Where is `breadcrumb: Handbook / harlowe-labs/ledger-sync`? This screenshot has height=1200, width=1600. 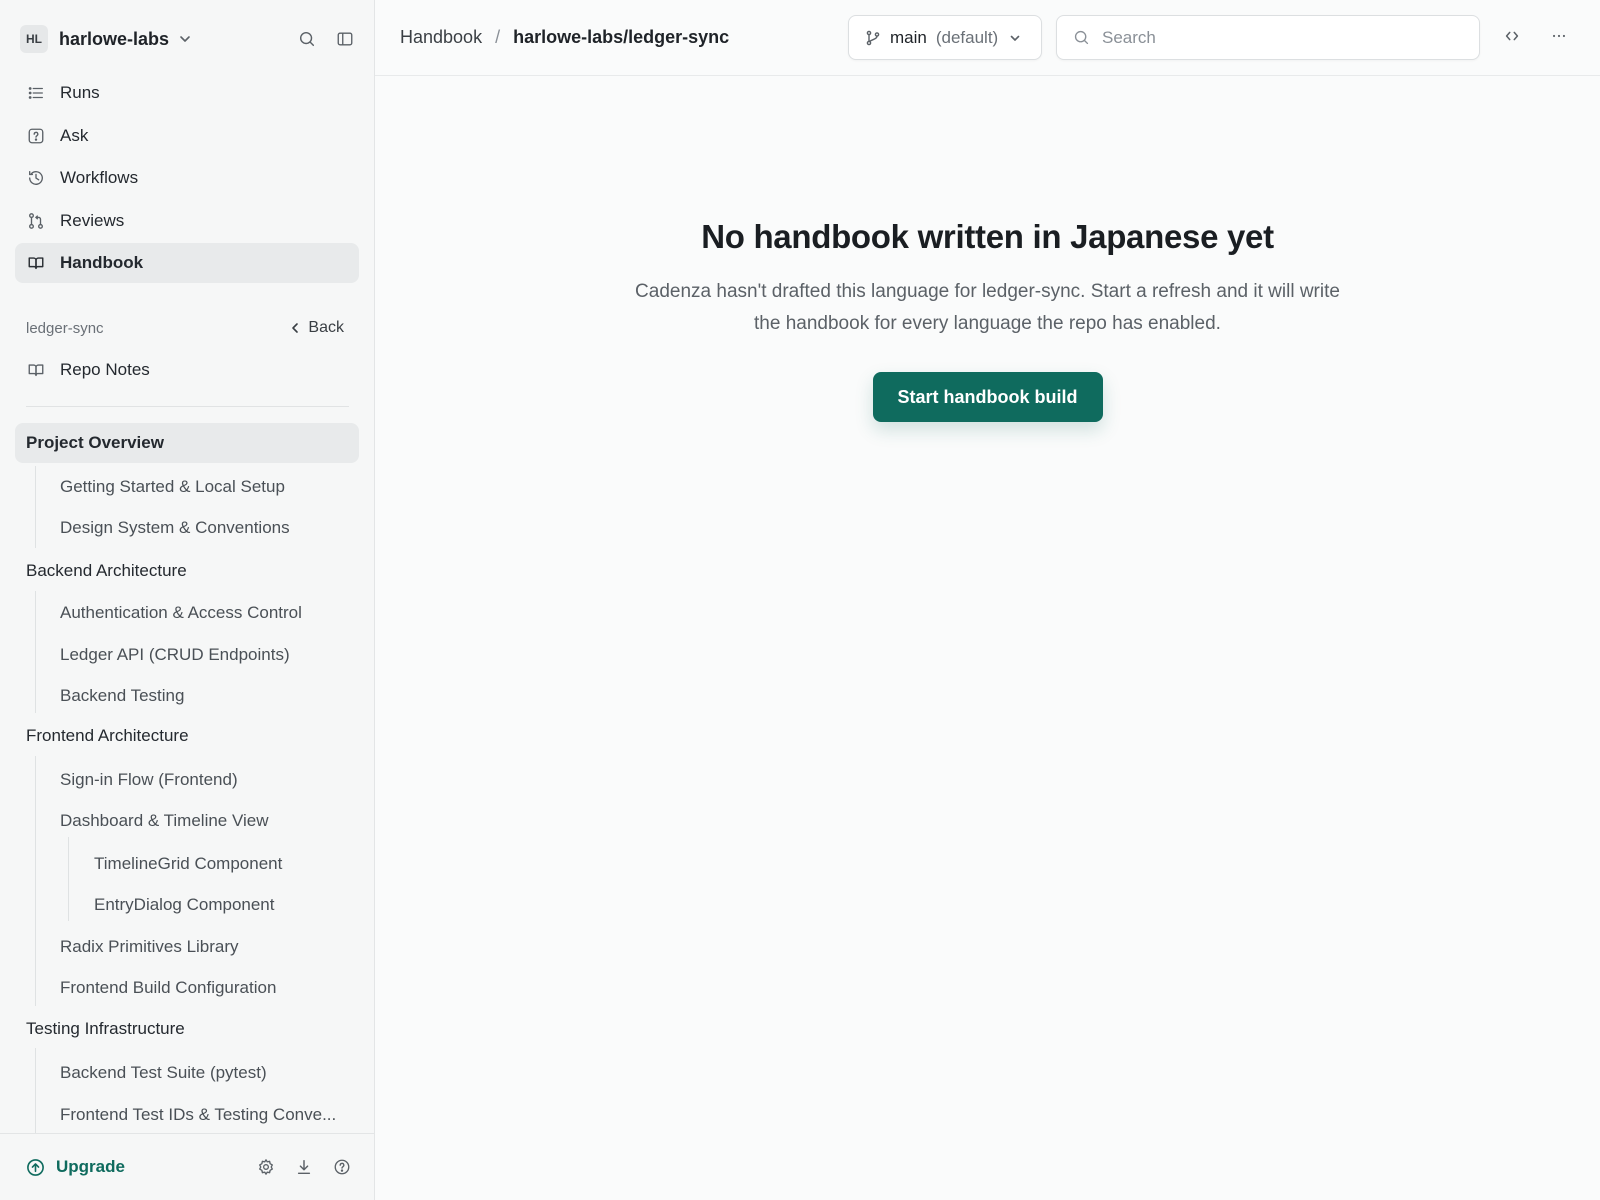 breadcrumb: Handbook / harlowe-labs/ledger-sync is located at coordinates (564, 37).